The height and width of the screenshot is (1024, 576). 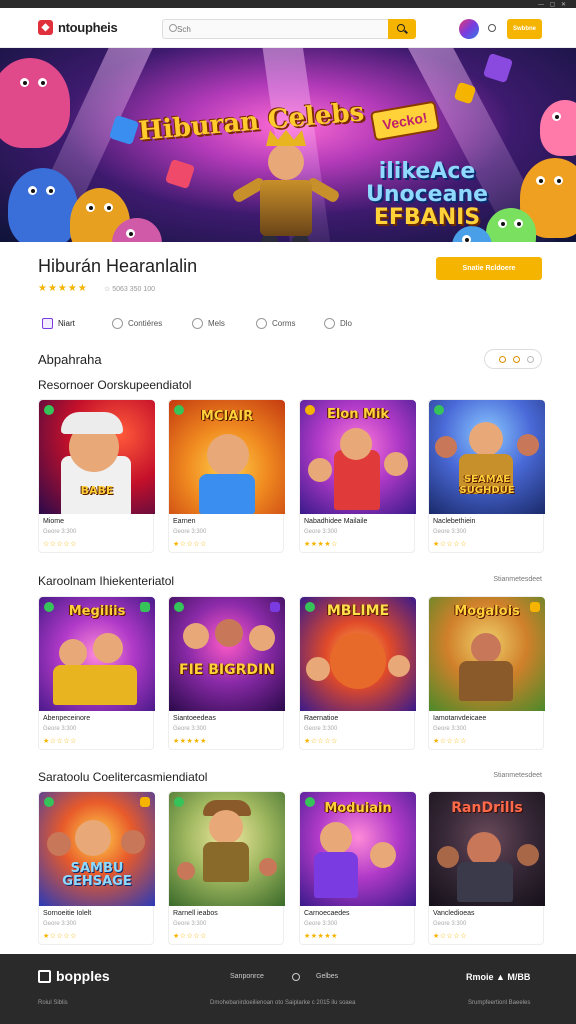 I want to click on hero-title-line-2: Unoceane, so click(x=427, y=194).